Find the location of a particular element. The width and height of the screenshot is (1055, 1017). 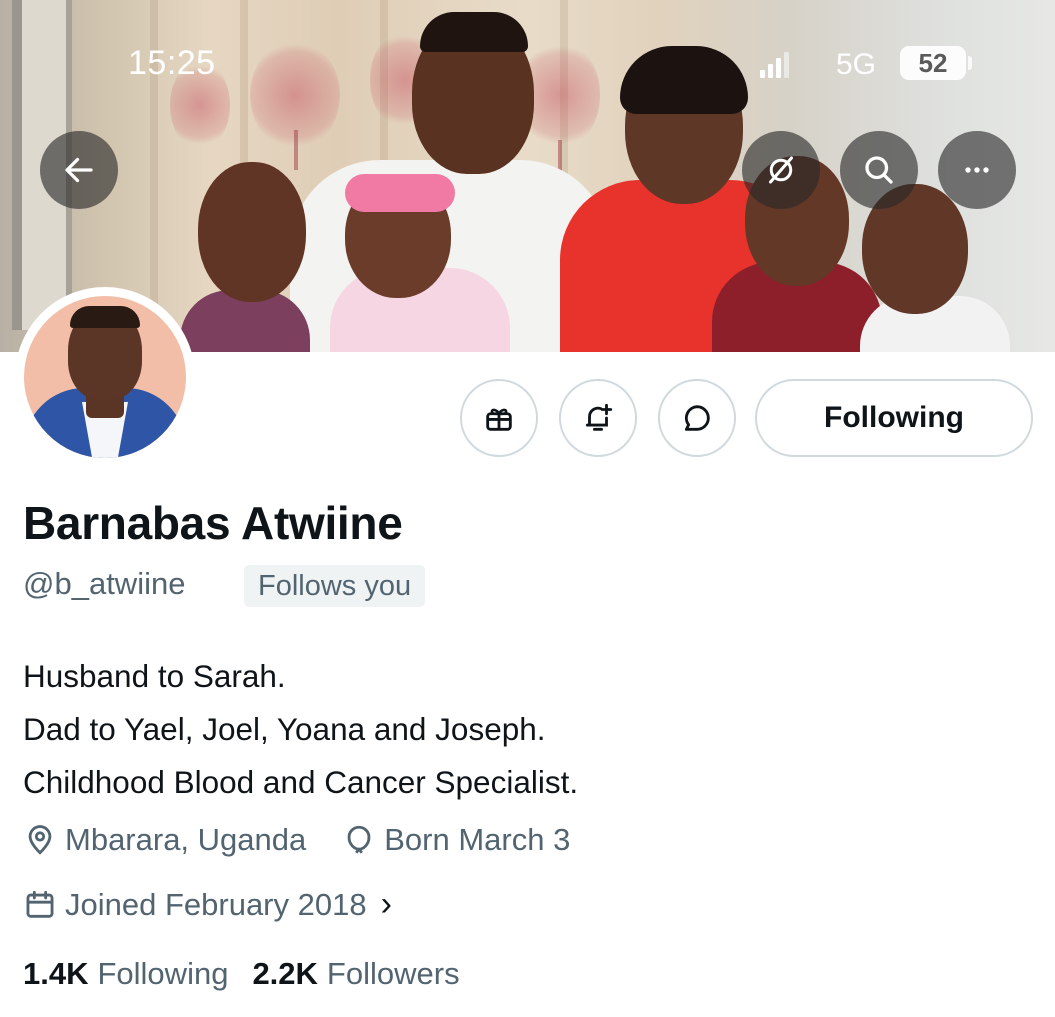

message-button is located at coordinates (697, 418).